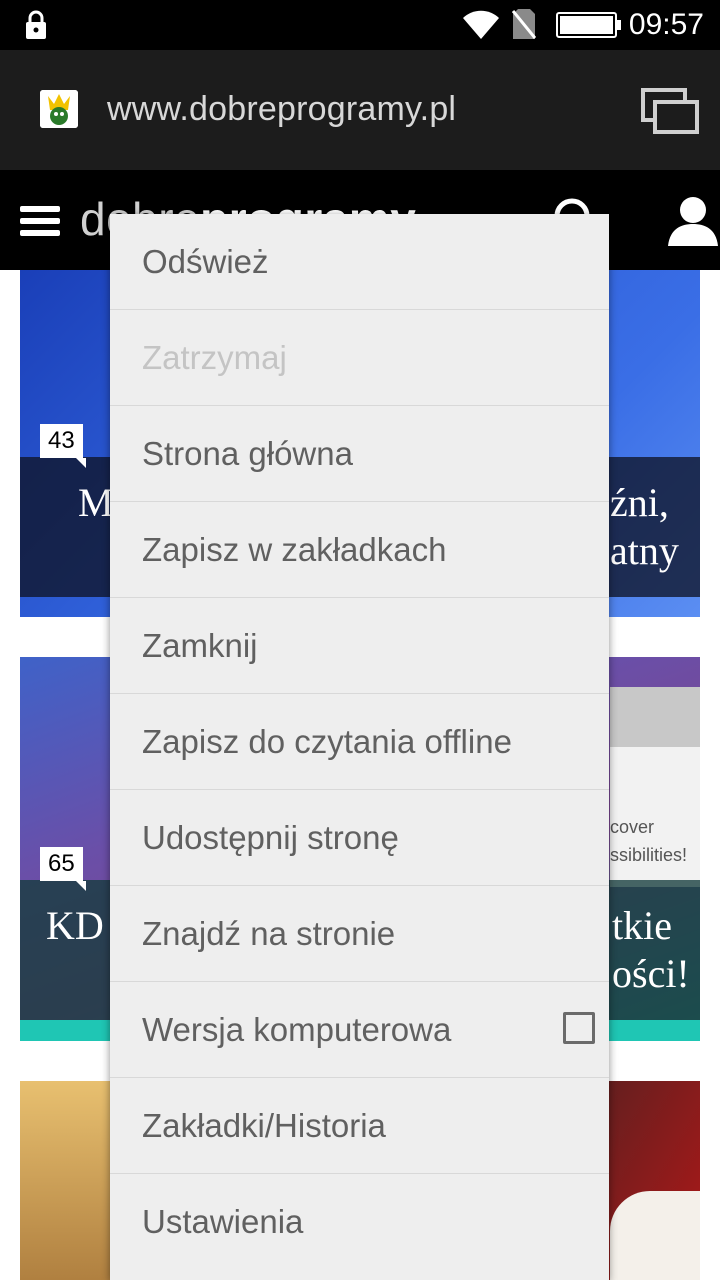 This screenshot has width=720, height=1280. Describe the element at coordinates (36, 24) in the screenshot. I see `lock-icon` at that location.